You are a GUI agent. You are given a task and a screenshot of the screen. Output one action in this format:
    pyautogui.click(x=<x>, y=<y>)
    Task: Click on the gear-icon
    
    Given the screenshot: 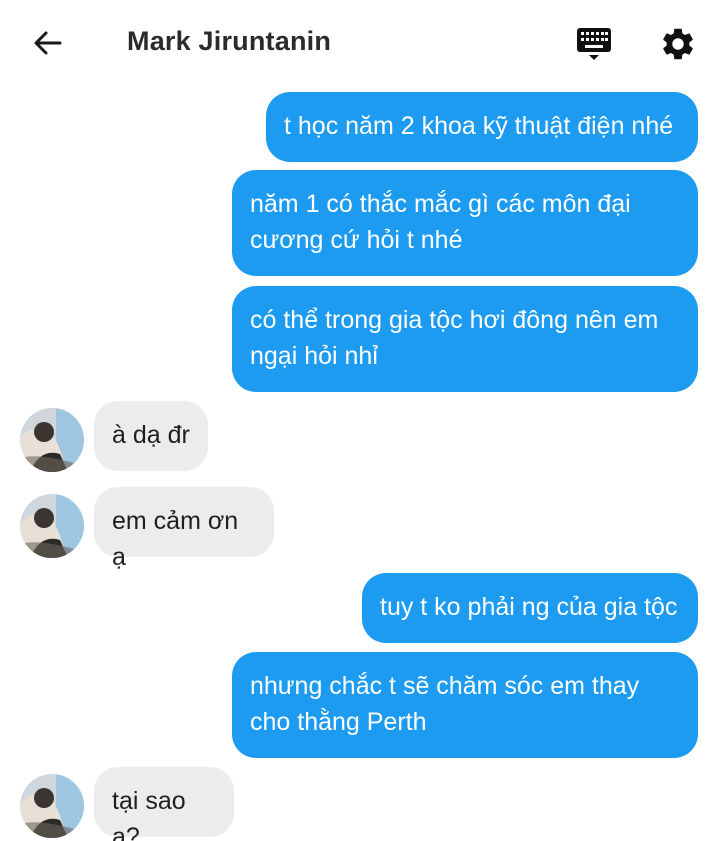 What is the action you would take?
    pyautogui.click(x=678, y=44)
    